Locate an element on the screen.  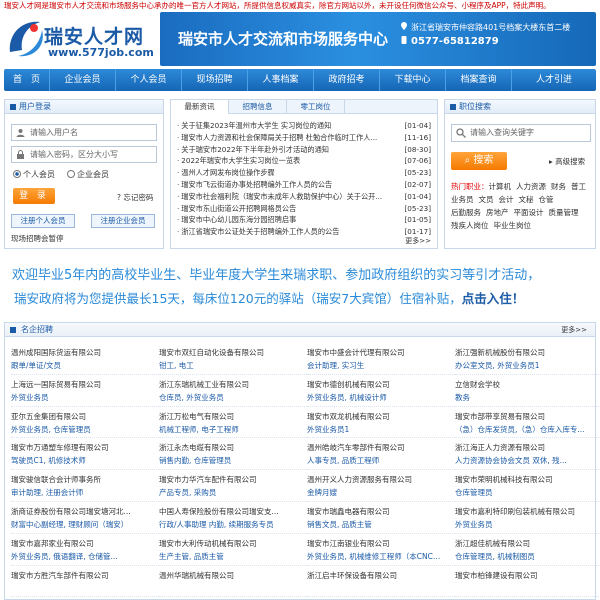
hot-job: 残疾人岗位 is located at coordinates (470, 225).